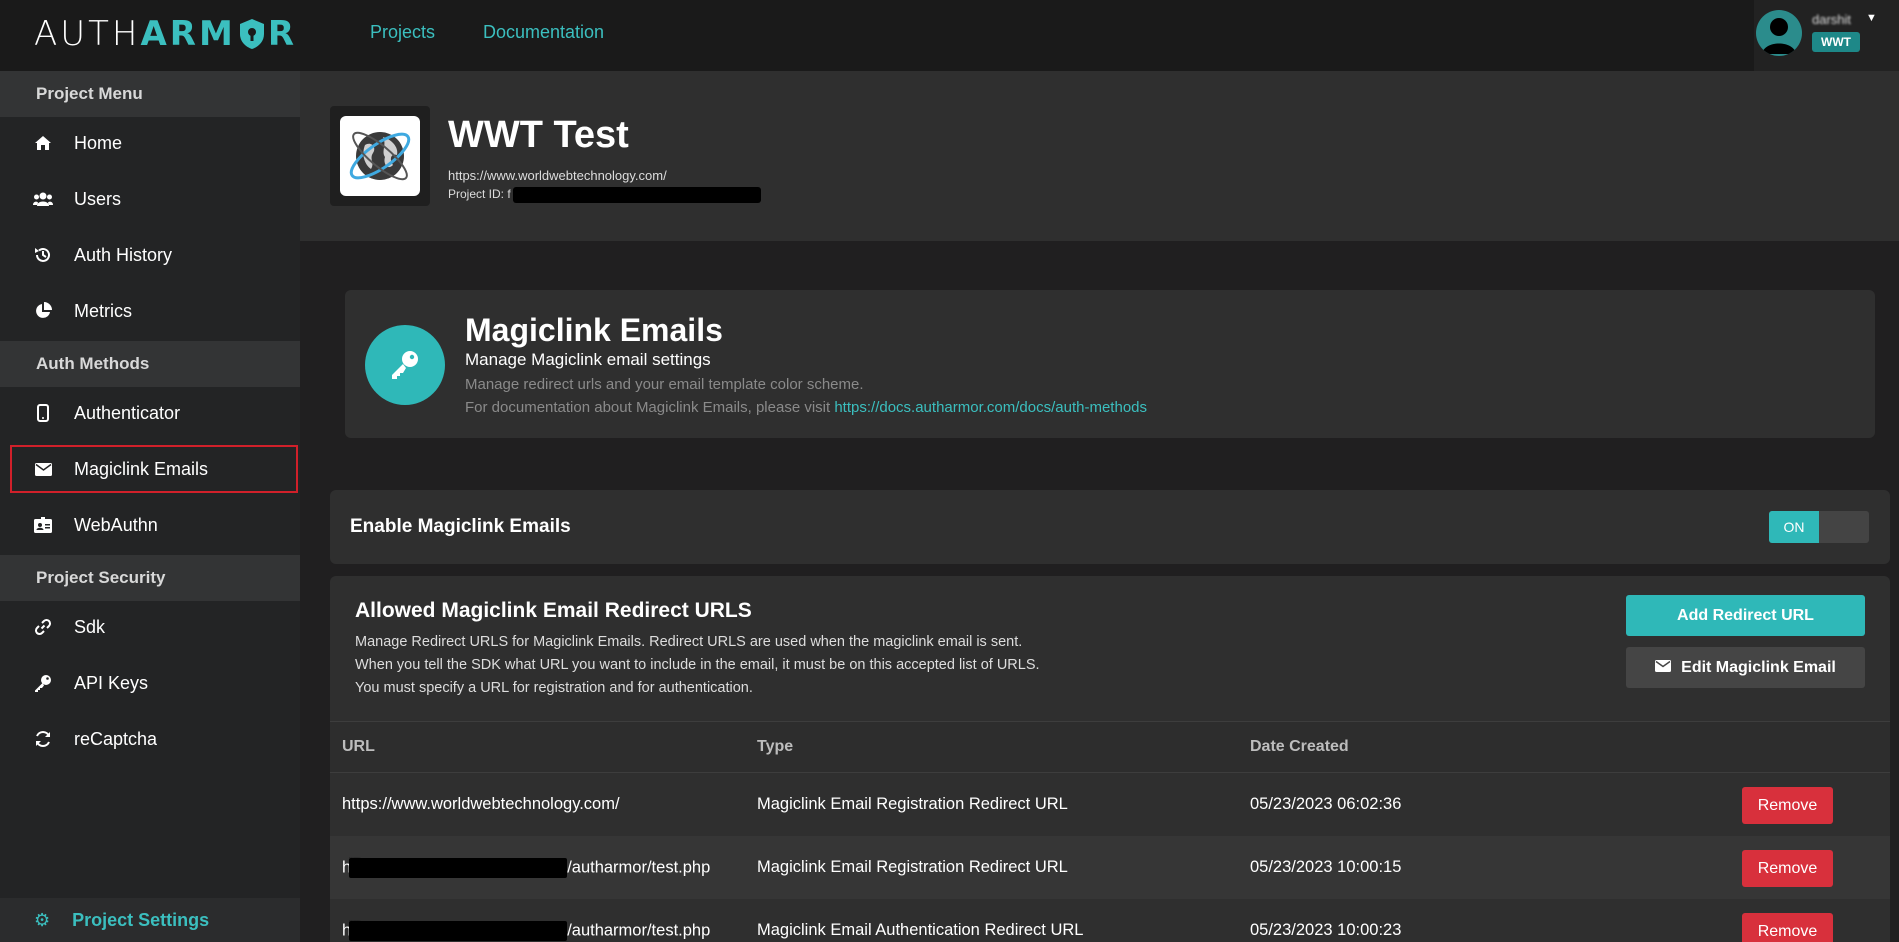 Image resolution: width=1899 pixels, height=942 pixels. What do you see at coordinates (43, 627) in the screenshot?
I see `link-icon` at bounding box center [43, 627].